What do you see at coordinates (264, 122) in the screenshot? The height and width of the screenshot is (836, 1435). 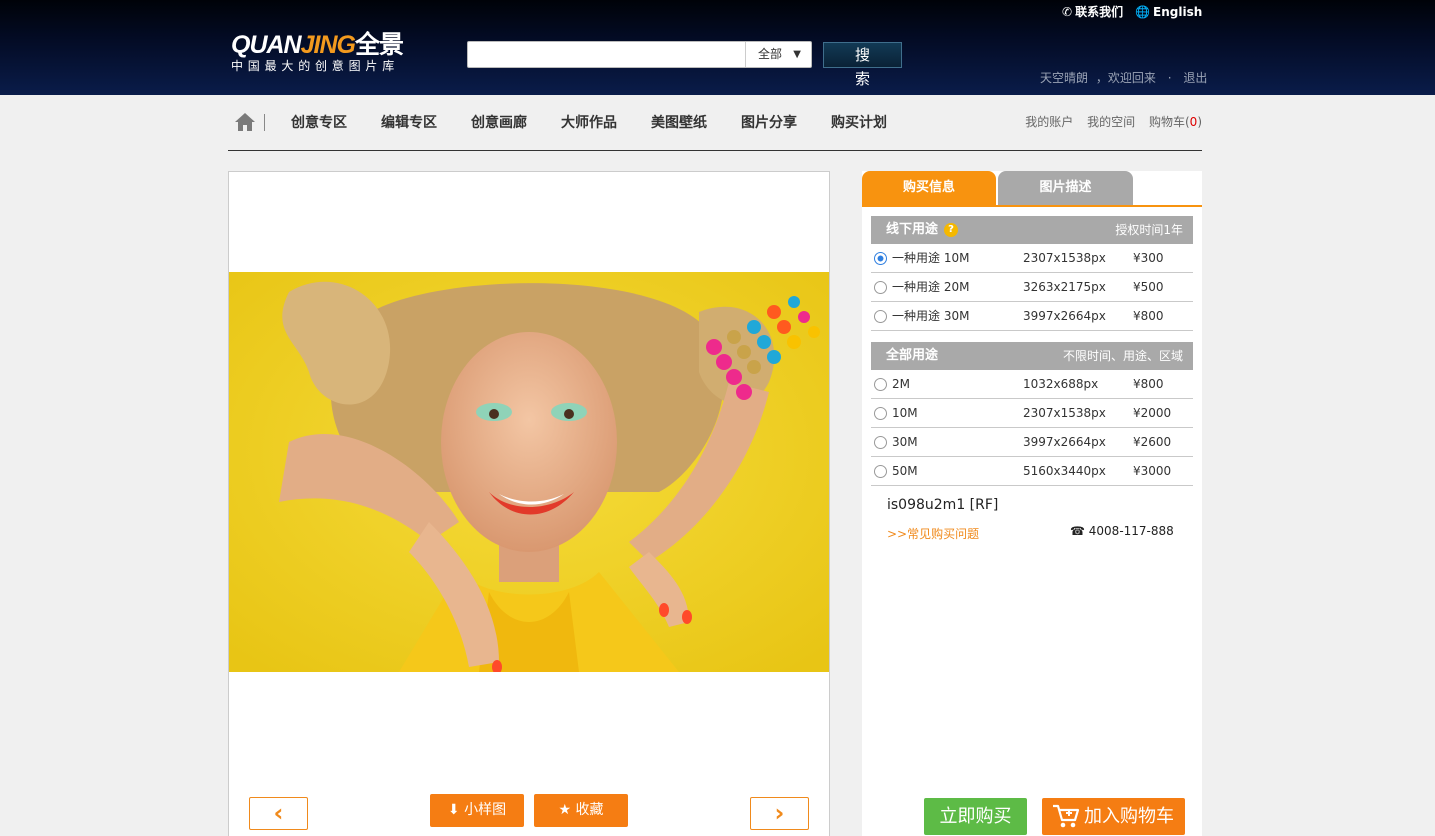 I see `nav-divider` at bounding box center [264, 122].